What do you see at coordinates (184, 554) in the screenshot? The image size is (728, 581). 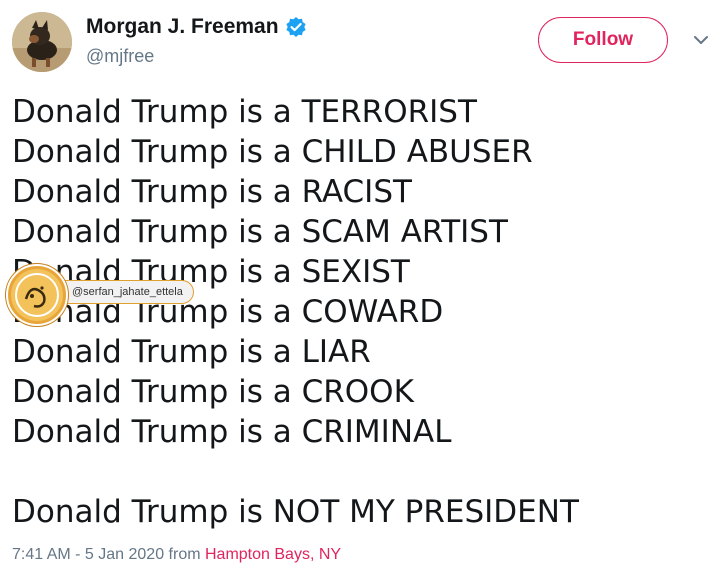 I see `from-label: from` at bounding box center [184, 554].